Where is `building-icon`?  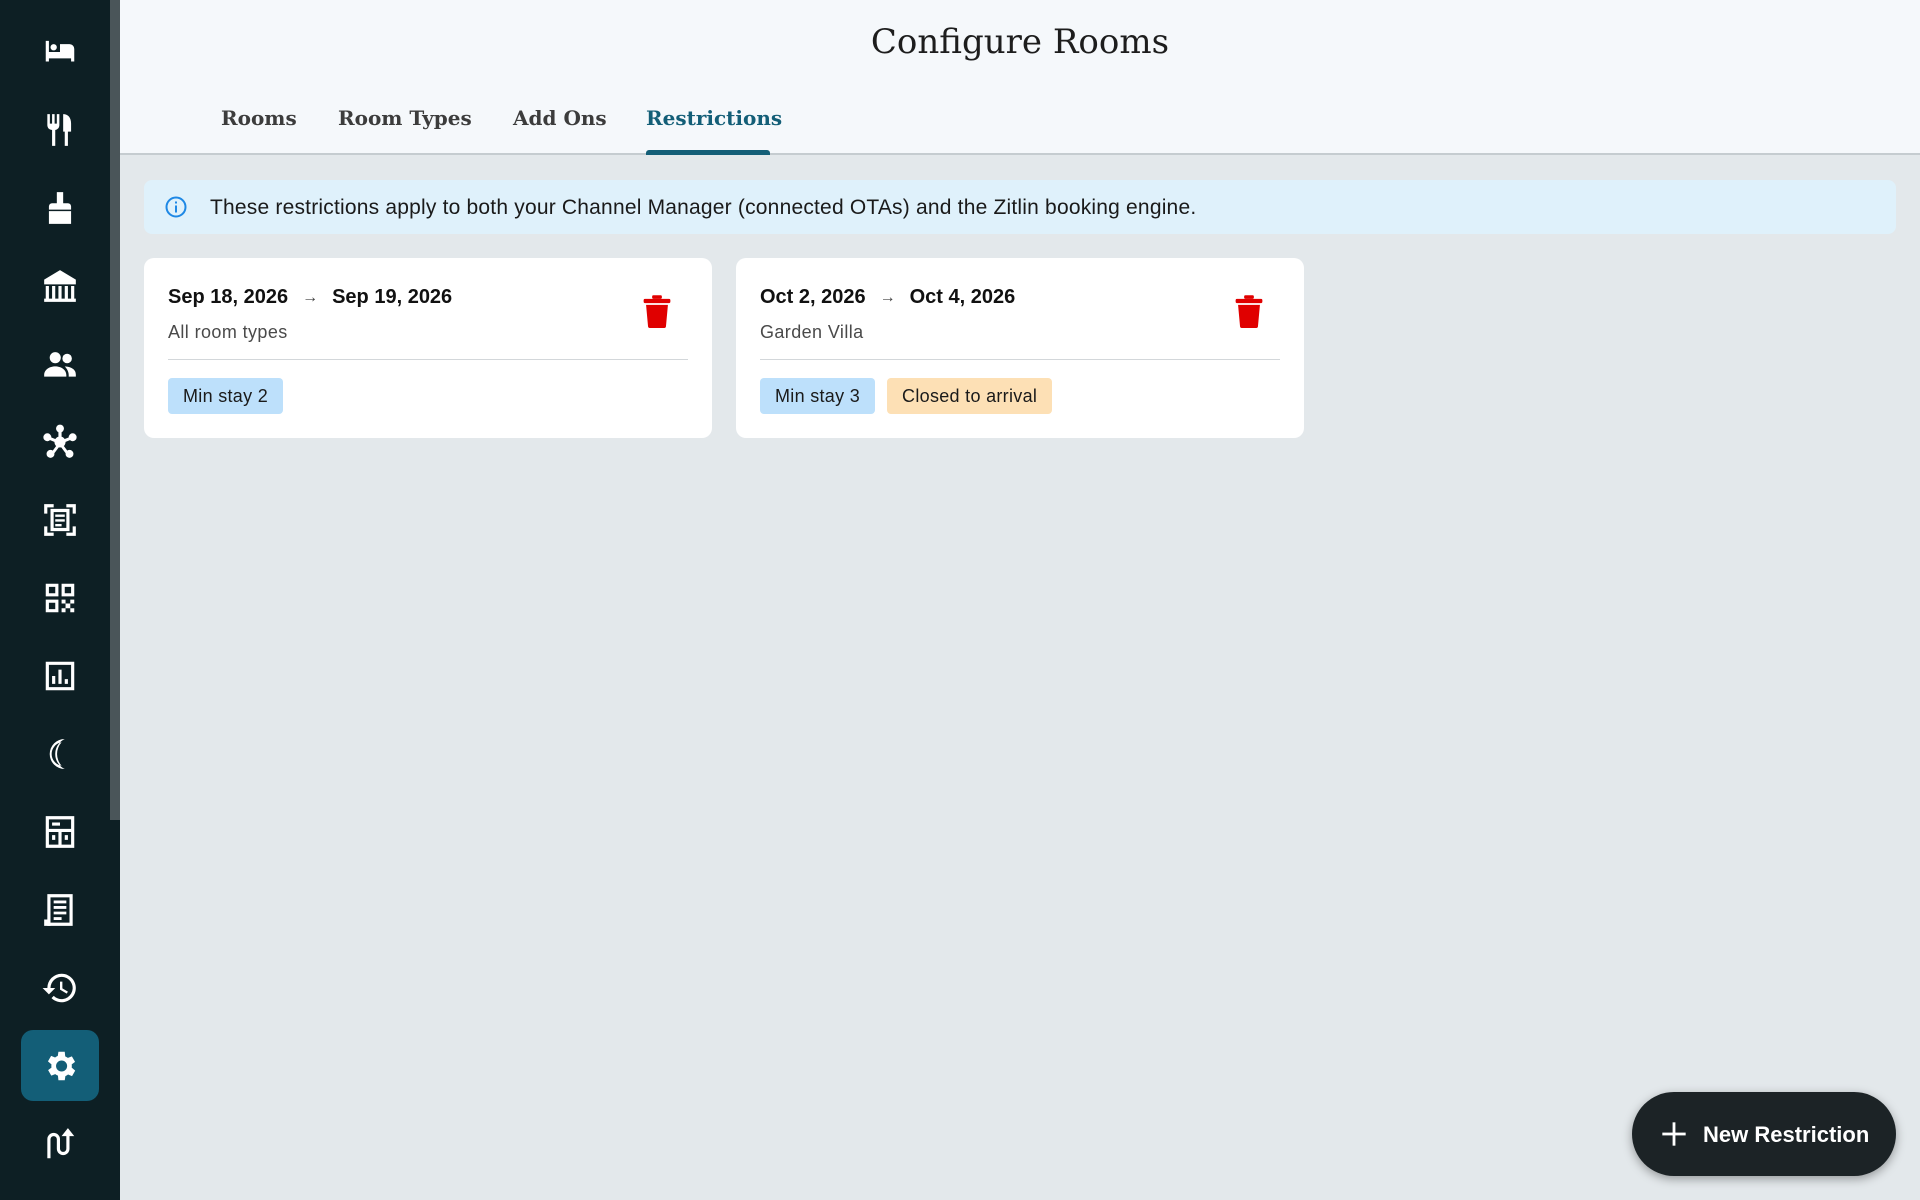
building-icon is located at coordinates (60, 285).